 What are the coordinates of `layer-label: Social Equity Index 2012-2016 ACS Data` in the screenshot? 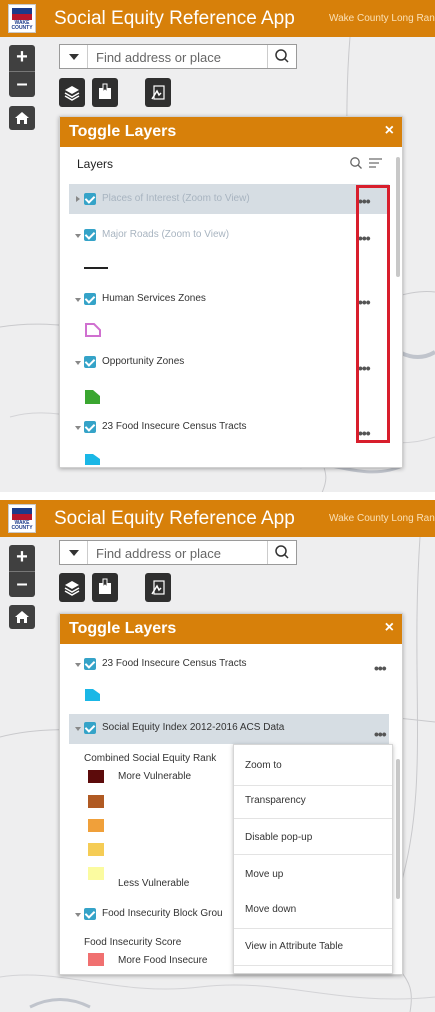 It's located at (193, 727).